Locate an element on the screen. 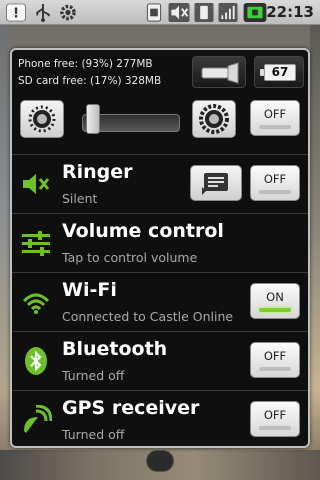  status-bar: ! 22:13 is located at coordinates (160, 12).